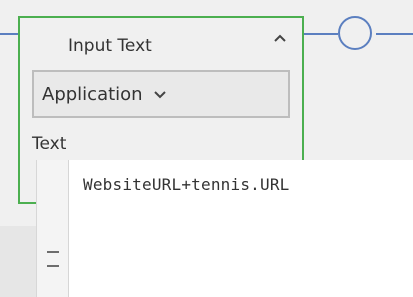  Describe the element at coordinates (92, 94) in the screenshot. I see `application-dropdown-label: Application` at that location.